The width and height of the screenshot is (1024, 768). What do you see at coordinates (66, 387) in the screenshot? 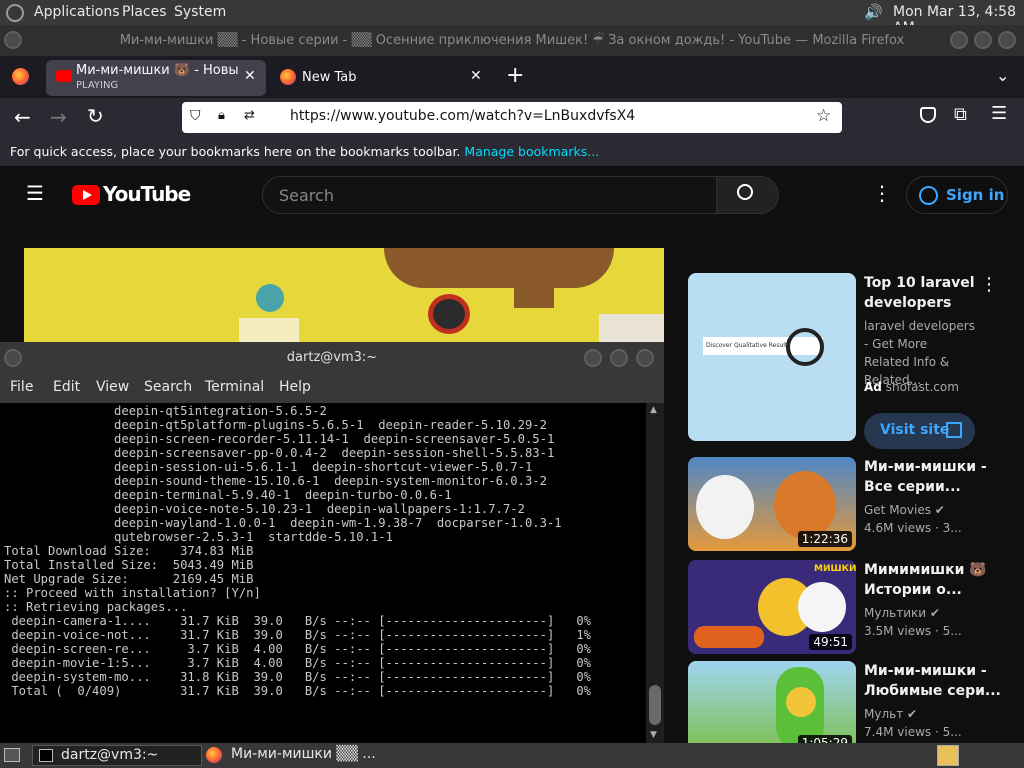
I see `menu-edit: Edit` at bounding box center [66, 387].